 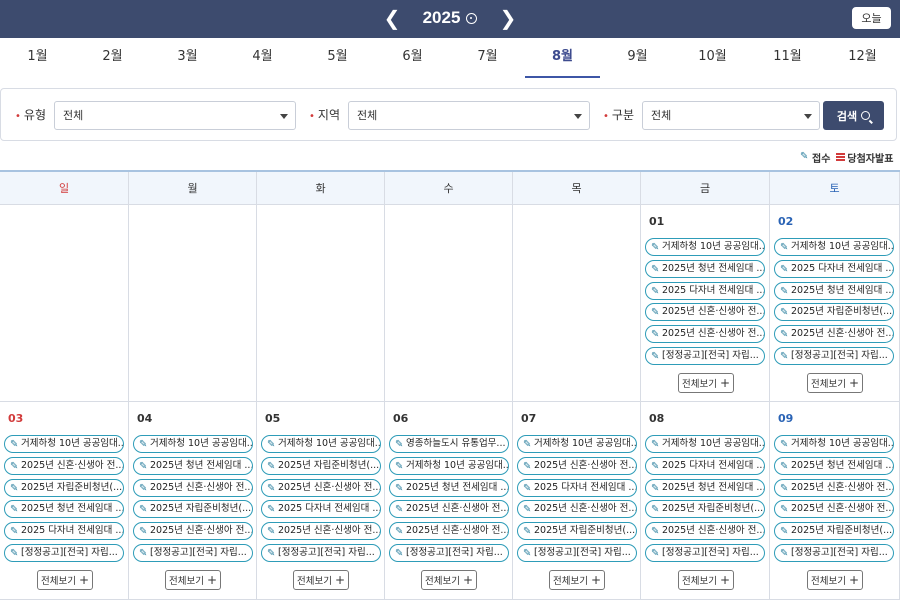 What do you see at coordinates (637, 58) in the screenshot?
I see `tab-month-9: 9월` at bounding box center [637, 58].